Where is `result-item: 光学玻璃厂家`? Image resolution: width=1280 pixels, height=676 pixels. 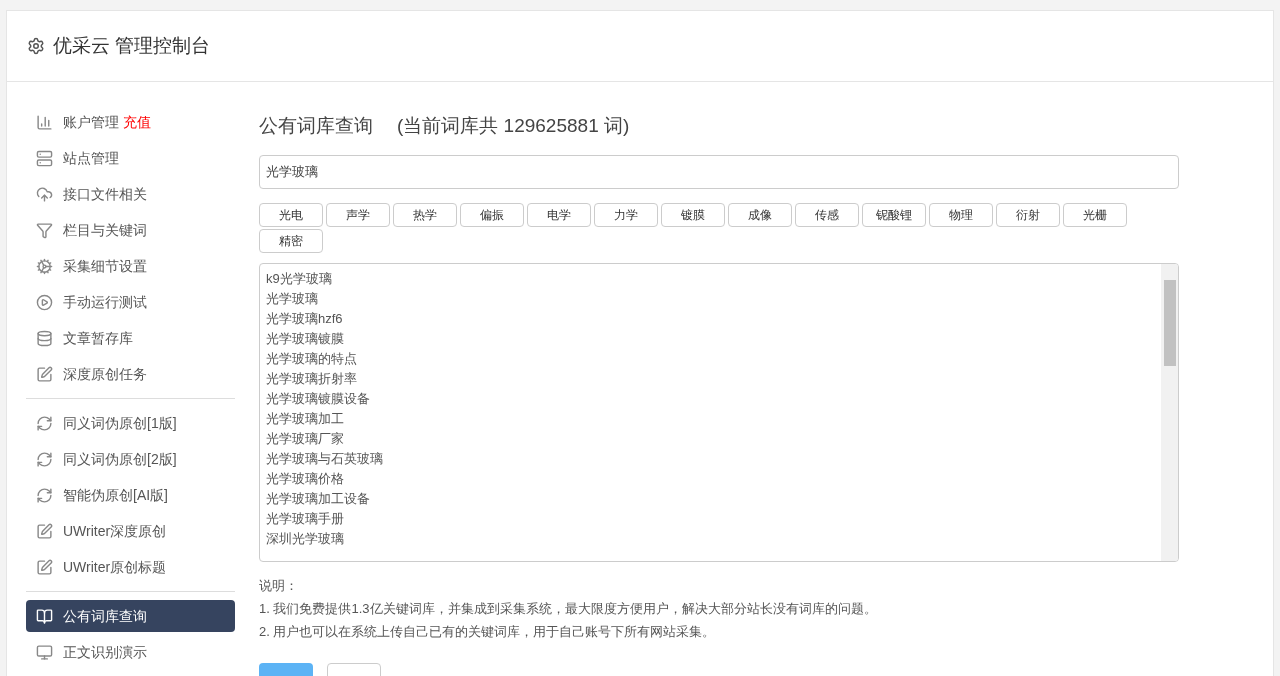
result-item: 光学玻璃厂家 is located at coordinates (713, 438).